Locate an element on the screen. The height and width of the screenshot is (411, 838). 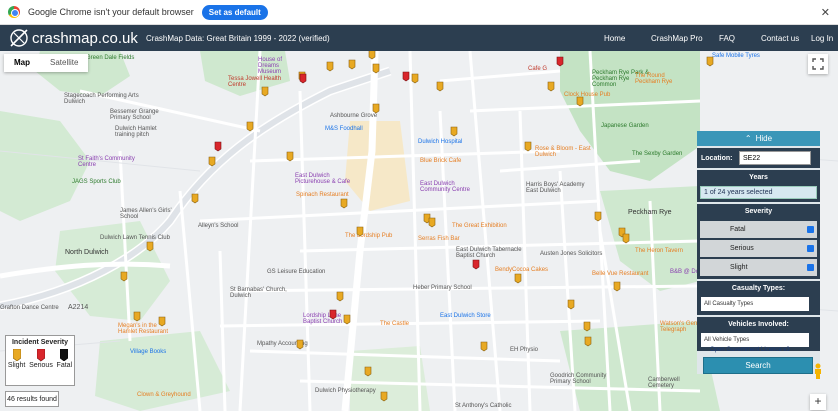
legend-item-serious: Serious is located at coordinates (41, 359).